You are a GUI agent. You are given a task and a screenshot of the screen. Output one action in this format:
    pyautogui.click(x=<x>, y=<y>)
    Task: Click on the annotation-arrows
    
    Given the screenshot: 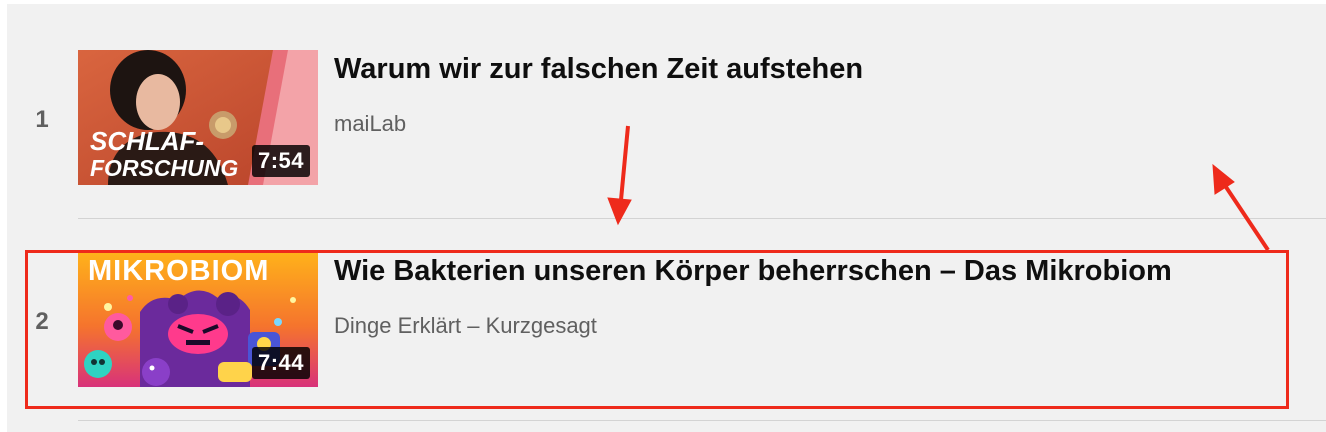 What is the action you would take?
    pyautogui.click(x=938, y=188)
    